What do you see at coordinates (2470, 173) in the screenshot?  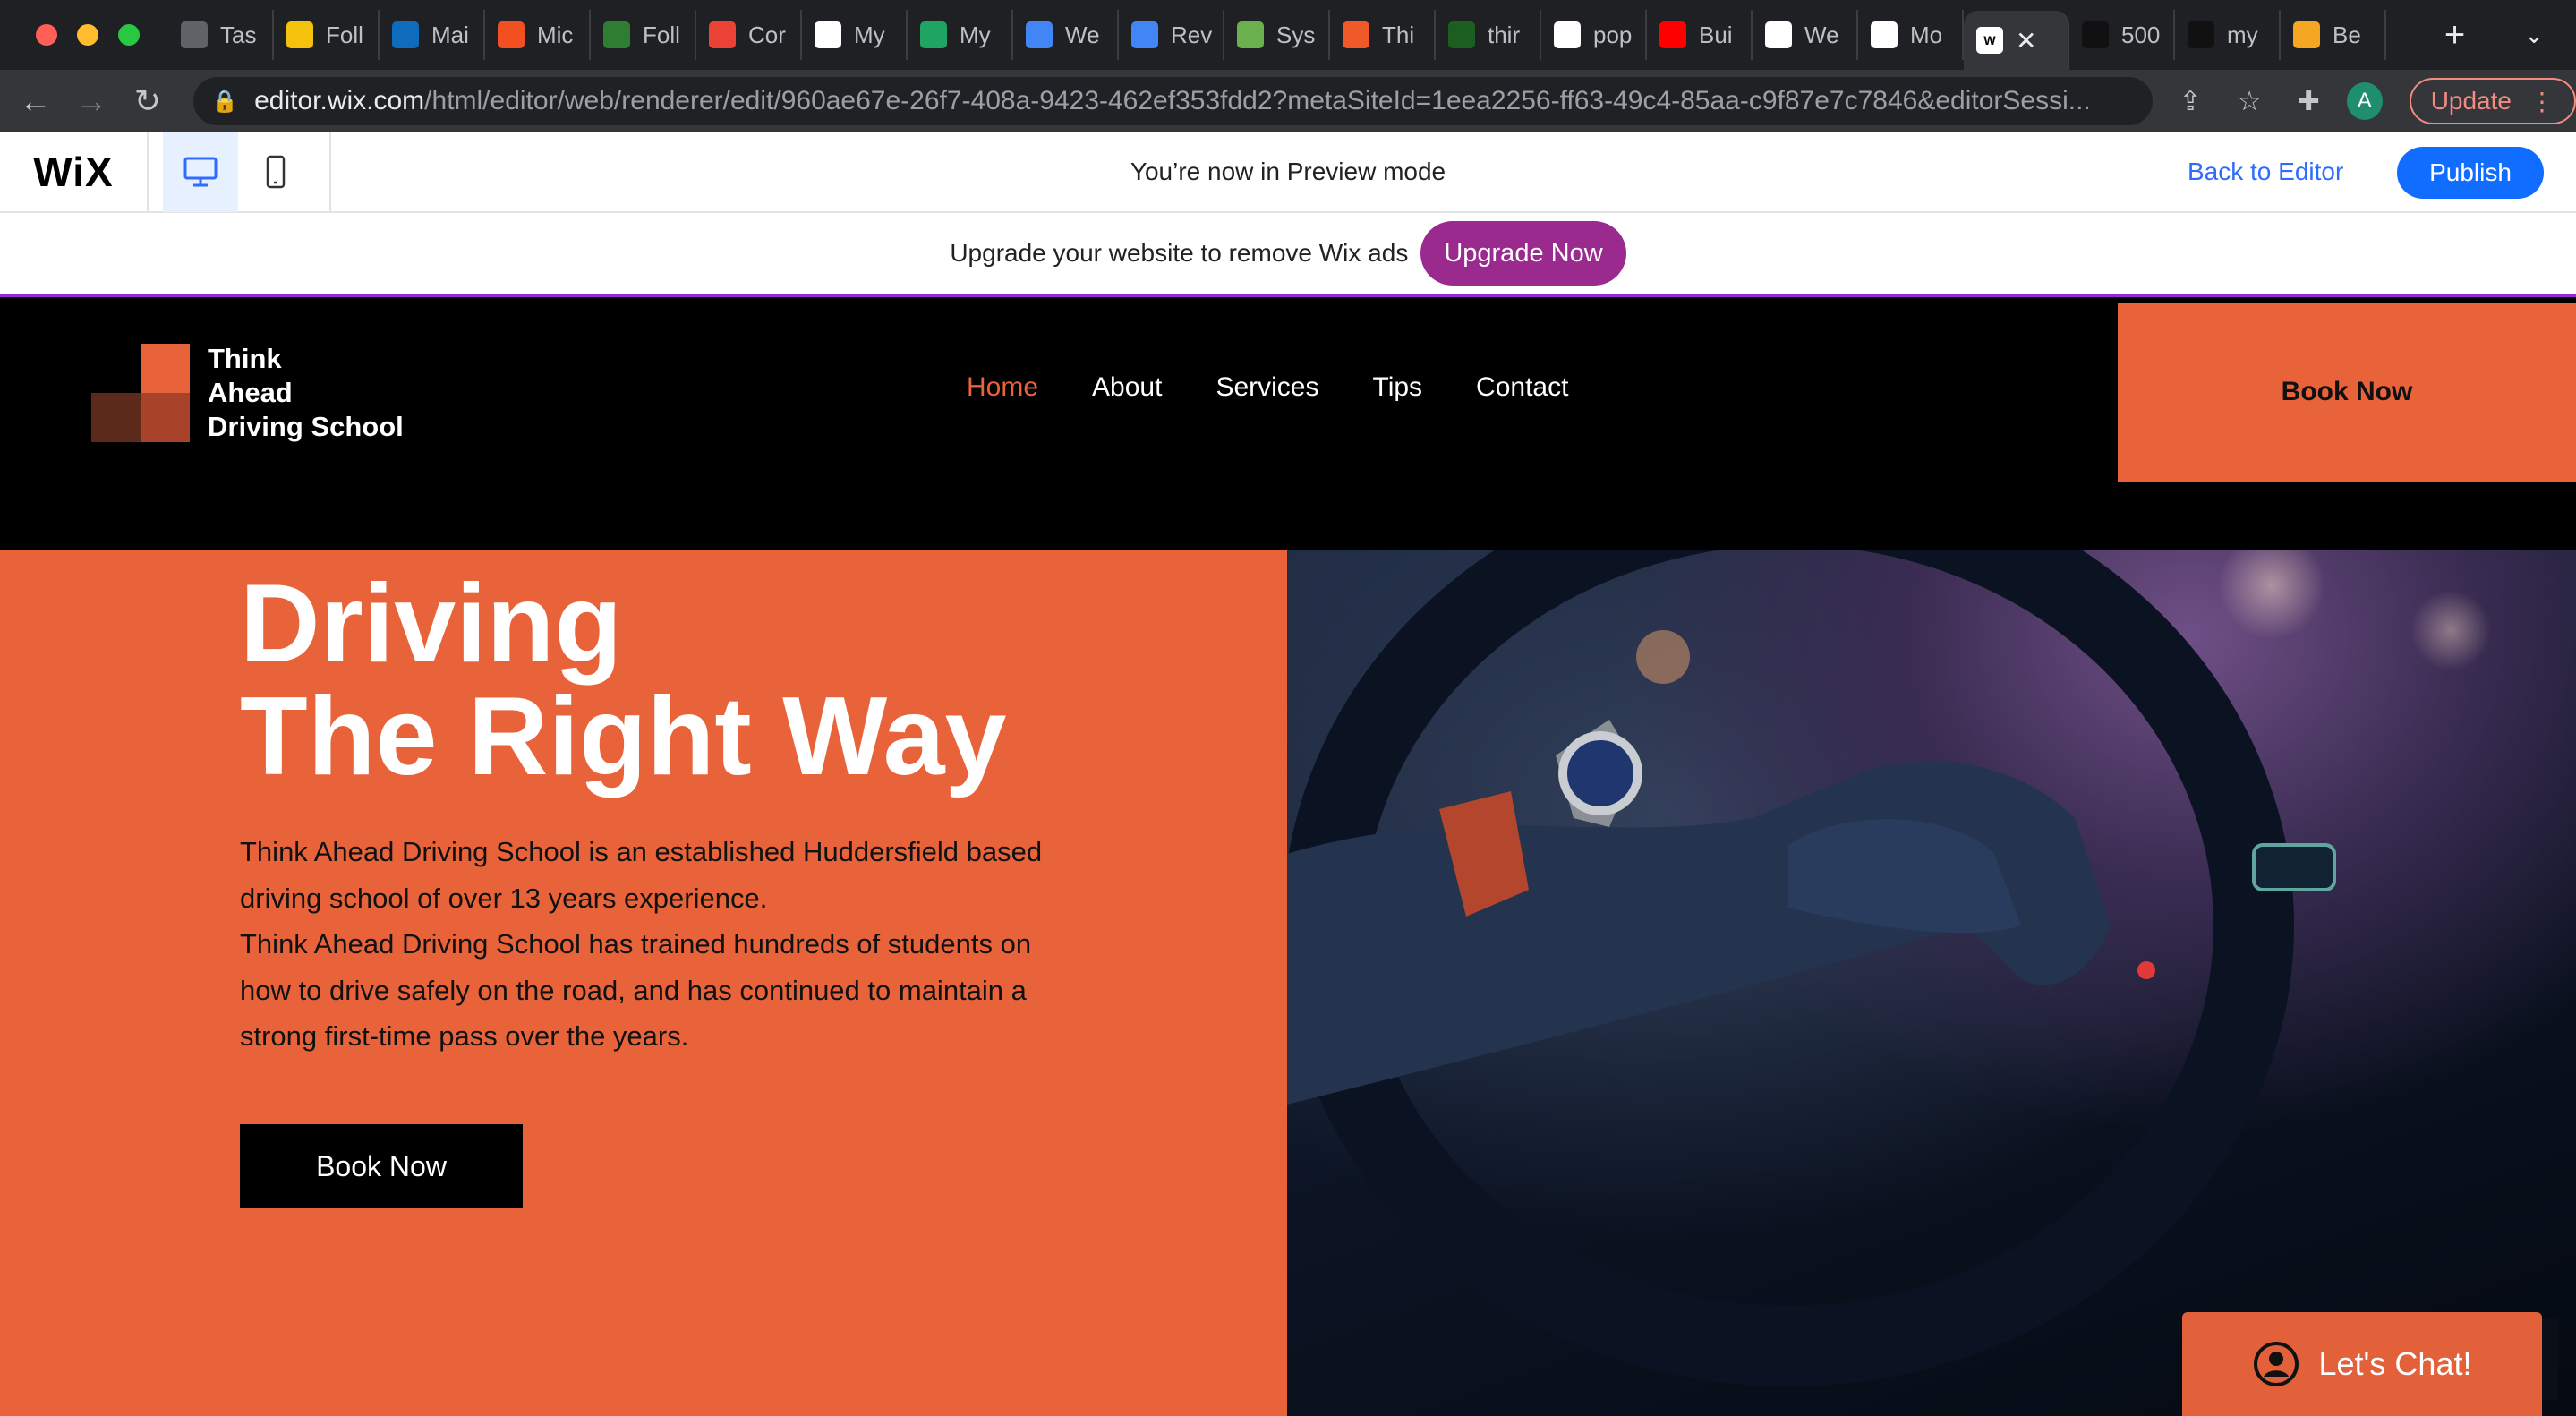 I see `publish-button: Publish` at bounding box center [2470, 173].